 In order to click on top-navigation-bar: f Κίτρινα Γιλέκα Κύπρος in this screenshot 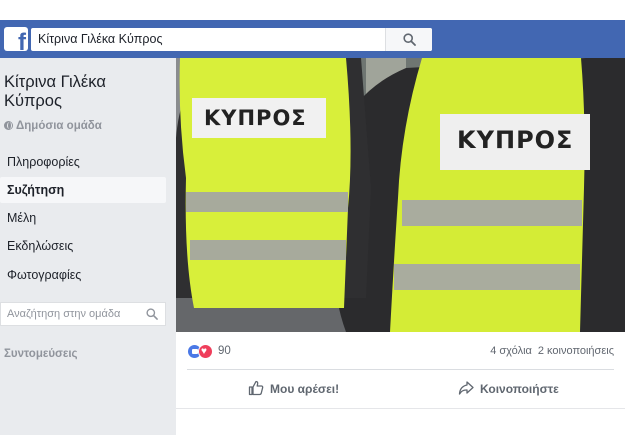, I will do `click(312, 39)`.